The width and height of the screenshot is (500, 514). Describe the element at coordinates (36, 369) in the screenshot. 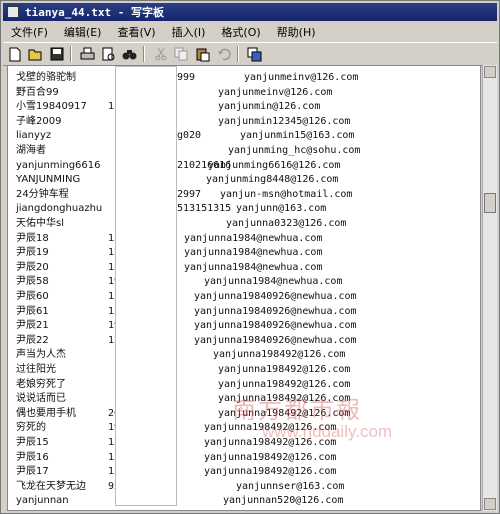

I see `username-text: 过往阳光` at that location.